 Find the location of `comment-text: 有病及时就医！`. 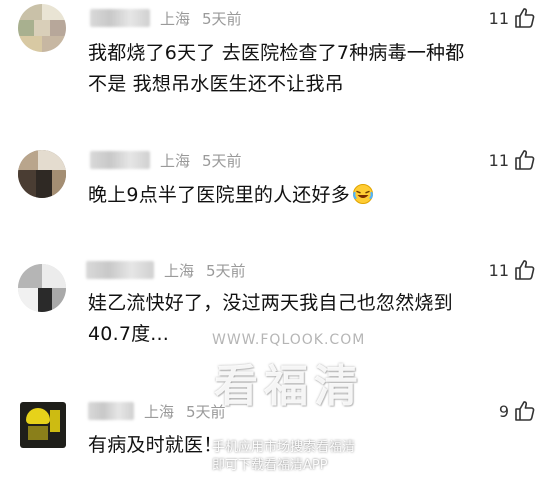

comment-text: 有病及时就医！ is located at coordinates (155, 445).